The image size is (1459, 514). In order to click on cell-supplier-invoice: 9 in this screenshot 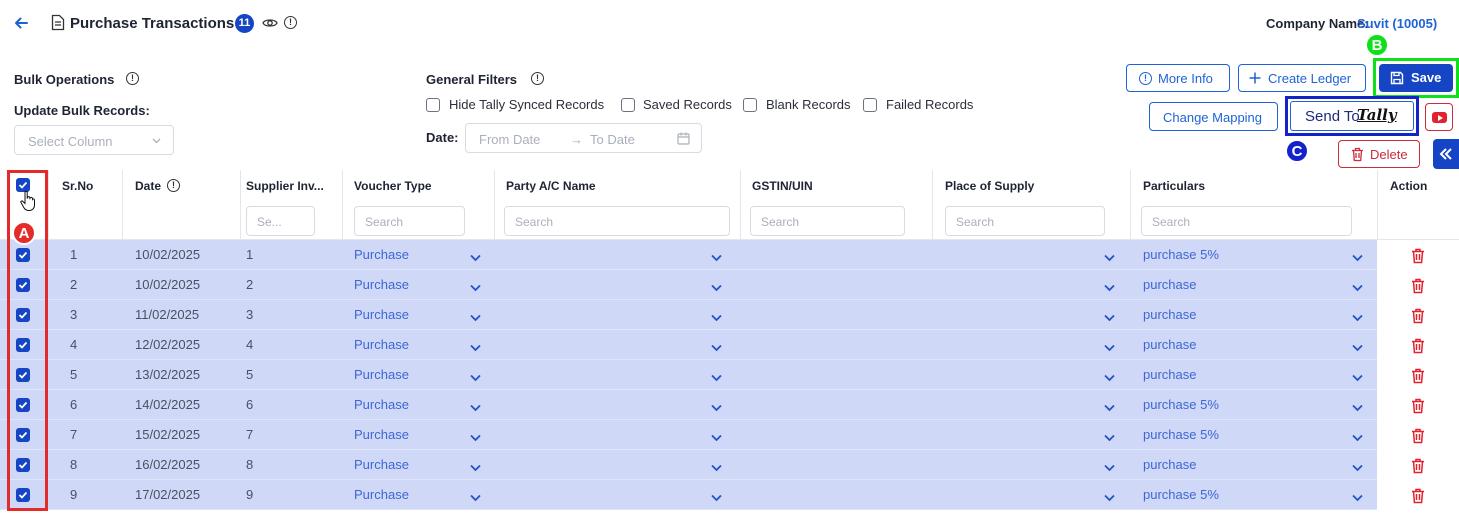, I will do `click(249, 494)`.